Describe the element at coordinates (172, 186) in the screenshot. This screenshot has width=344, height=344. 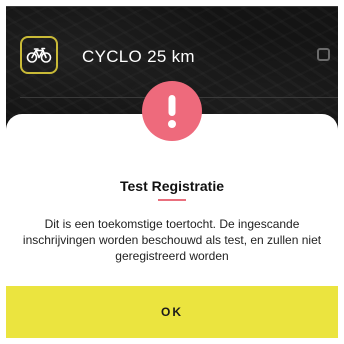
I see `dialog-title: Test Registratie` at that location.